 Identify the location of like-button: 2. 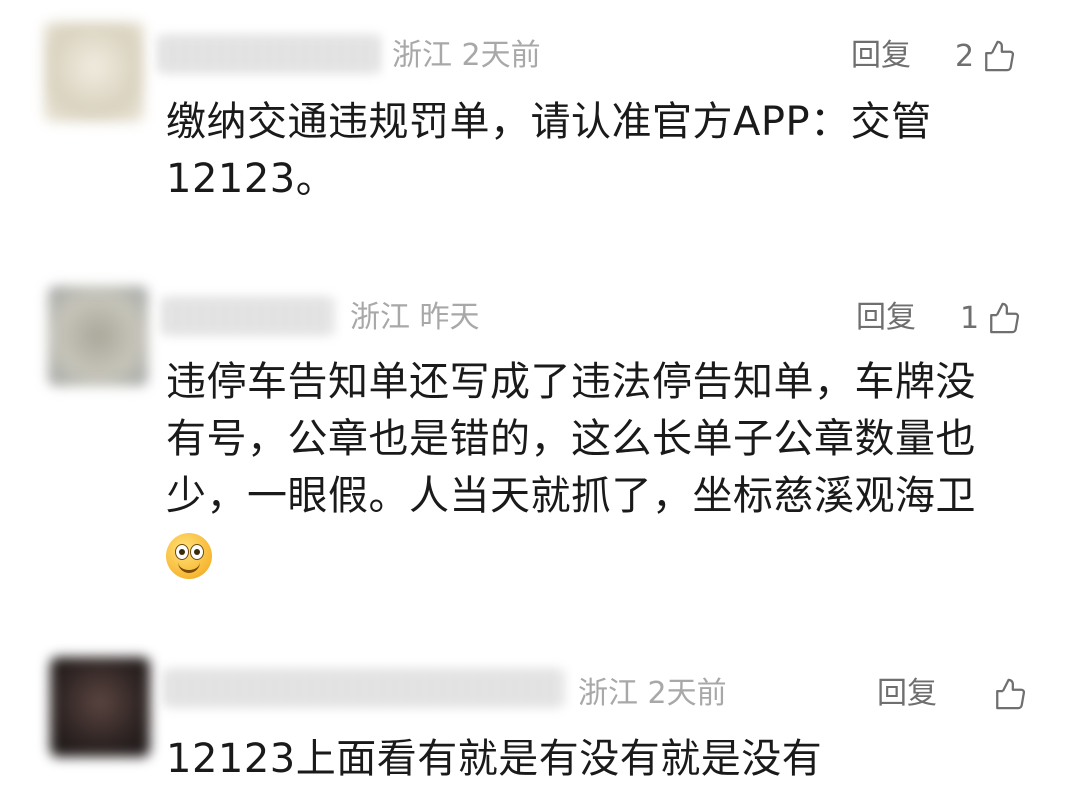
(985, 56).